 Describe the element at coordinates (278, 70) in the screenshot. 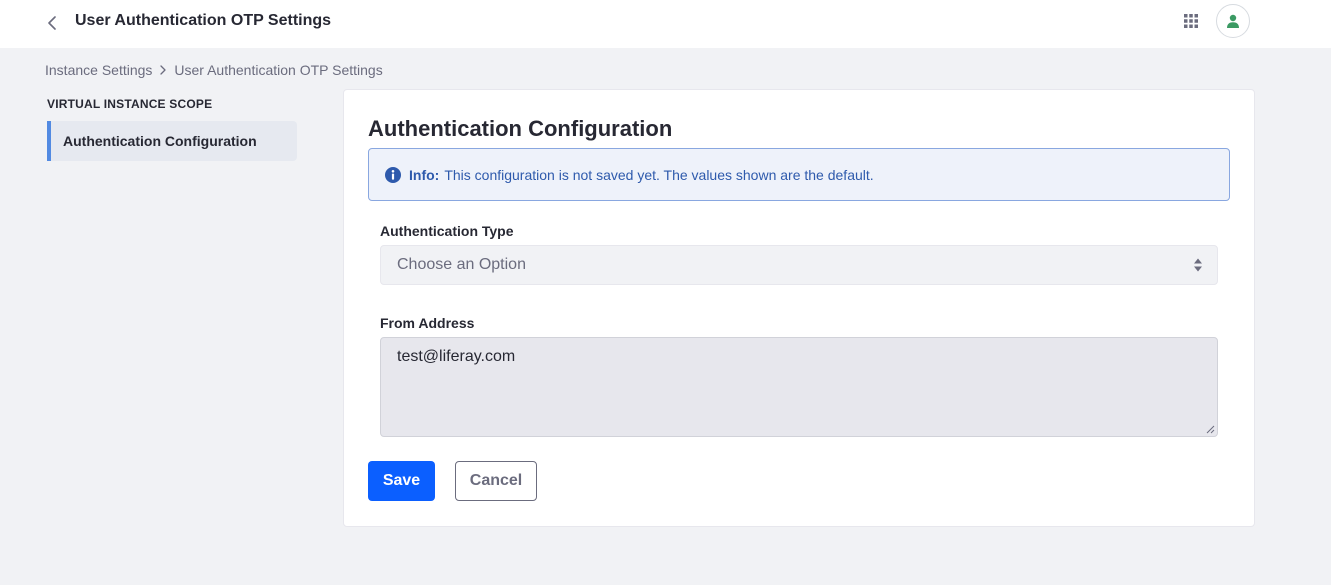

I see `breadcrumb-current: User Authentication OTP Settings` at that location.